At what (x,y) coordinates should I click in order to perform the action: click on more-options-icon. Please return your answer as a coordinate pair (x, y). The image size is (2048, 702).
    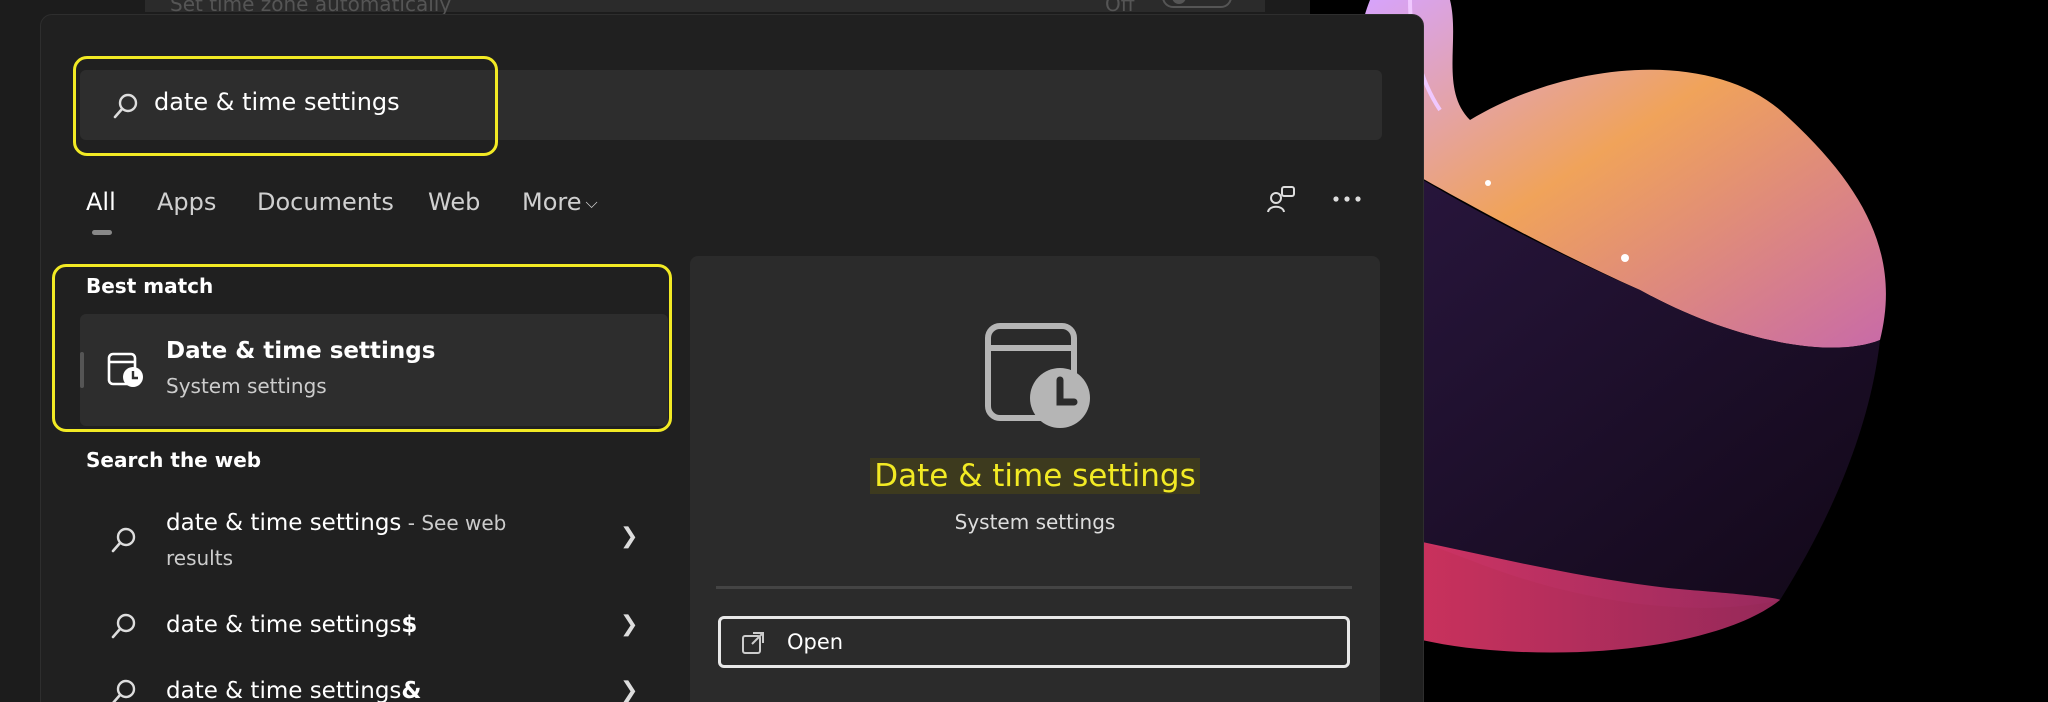
    Looking at the image, I should click on (1347, 199).